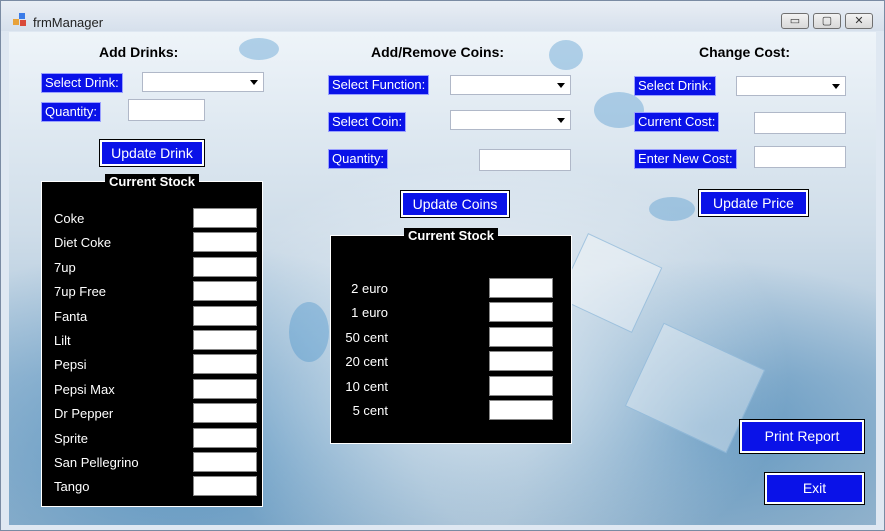  I want to click on change-cost-heading: Change Cost:, so click(744, 52).